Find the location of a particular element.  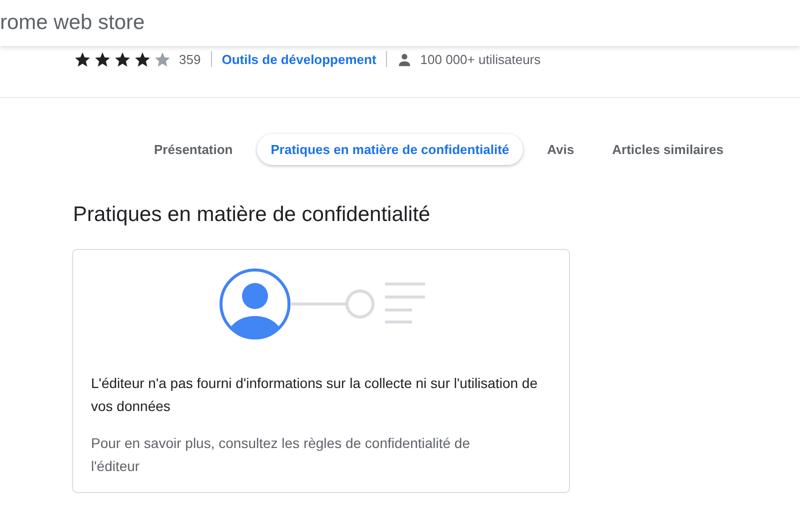

privacy-note: Pour en savoir plus, consultez les règles de confidentialité de l'éditeur is located at coordinates (281, 455).